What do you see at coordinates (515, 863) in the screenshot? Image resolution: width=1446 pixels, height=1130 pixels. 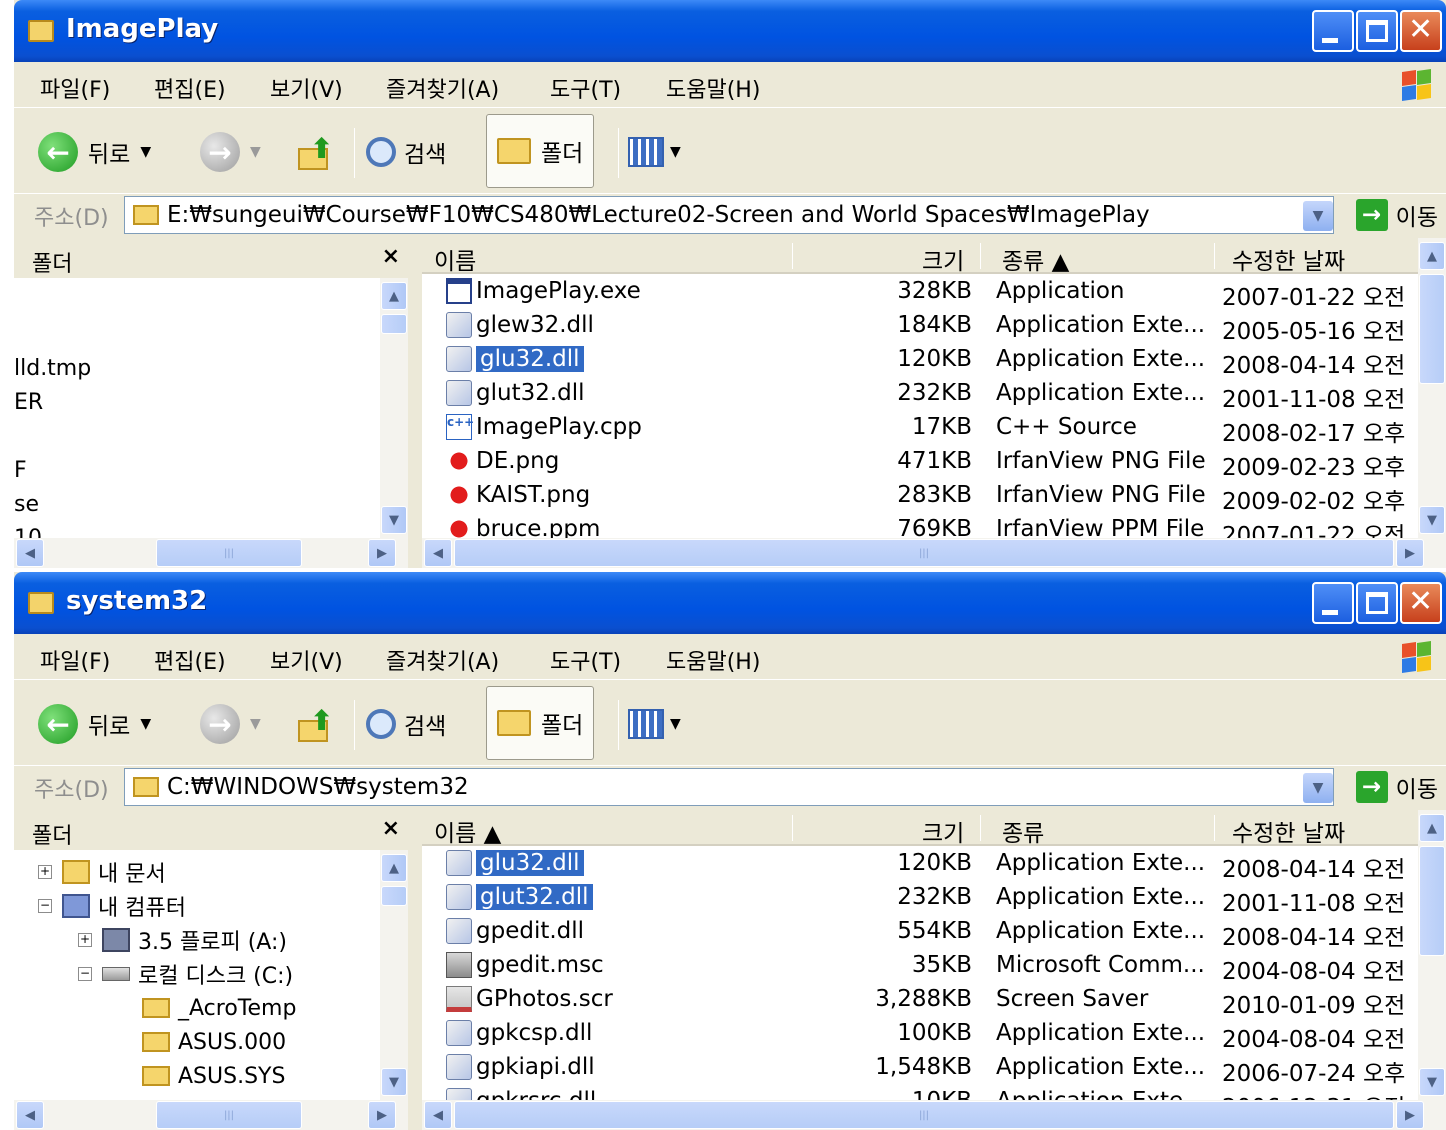 I see `file-name-cell: glu32.dll` at bounding box center [515, 863].